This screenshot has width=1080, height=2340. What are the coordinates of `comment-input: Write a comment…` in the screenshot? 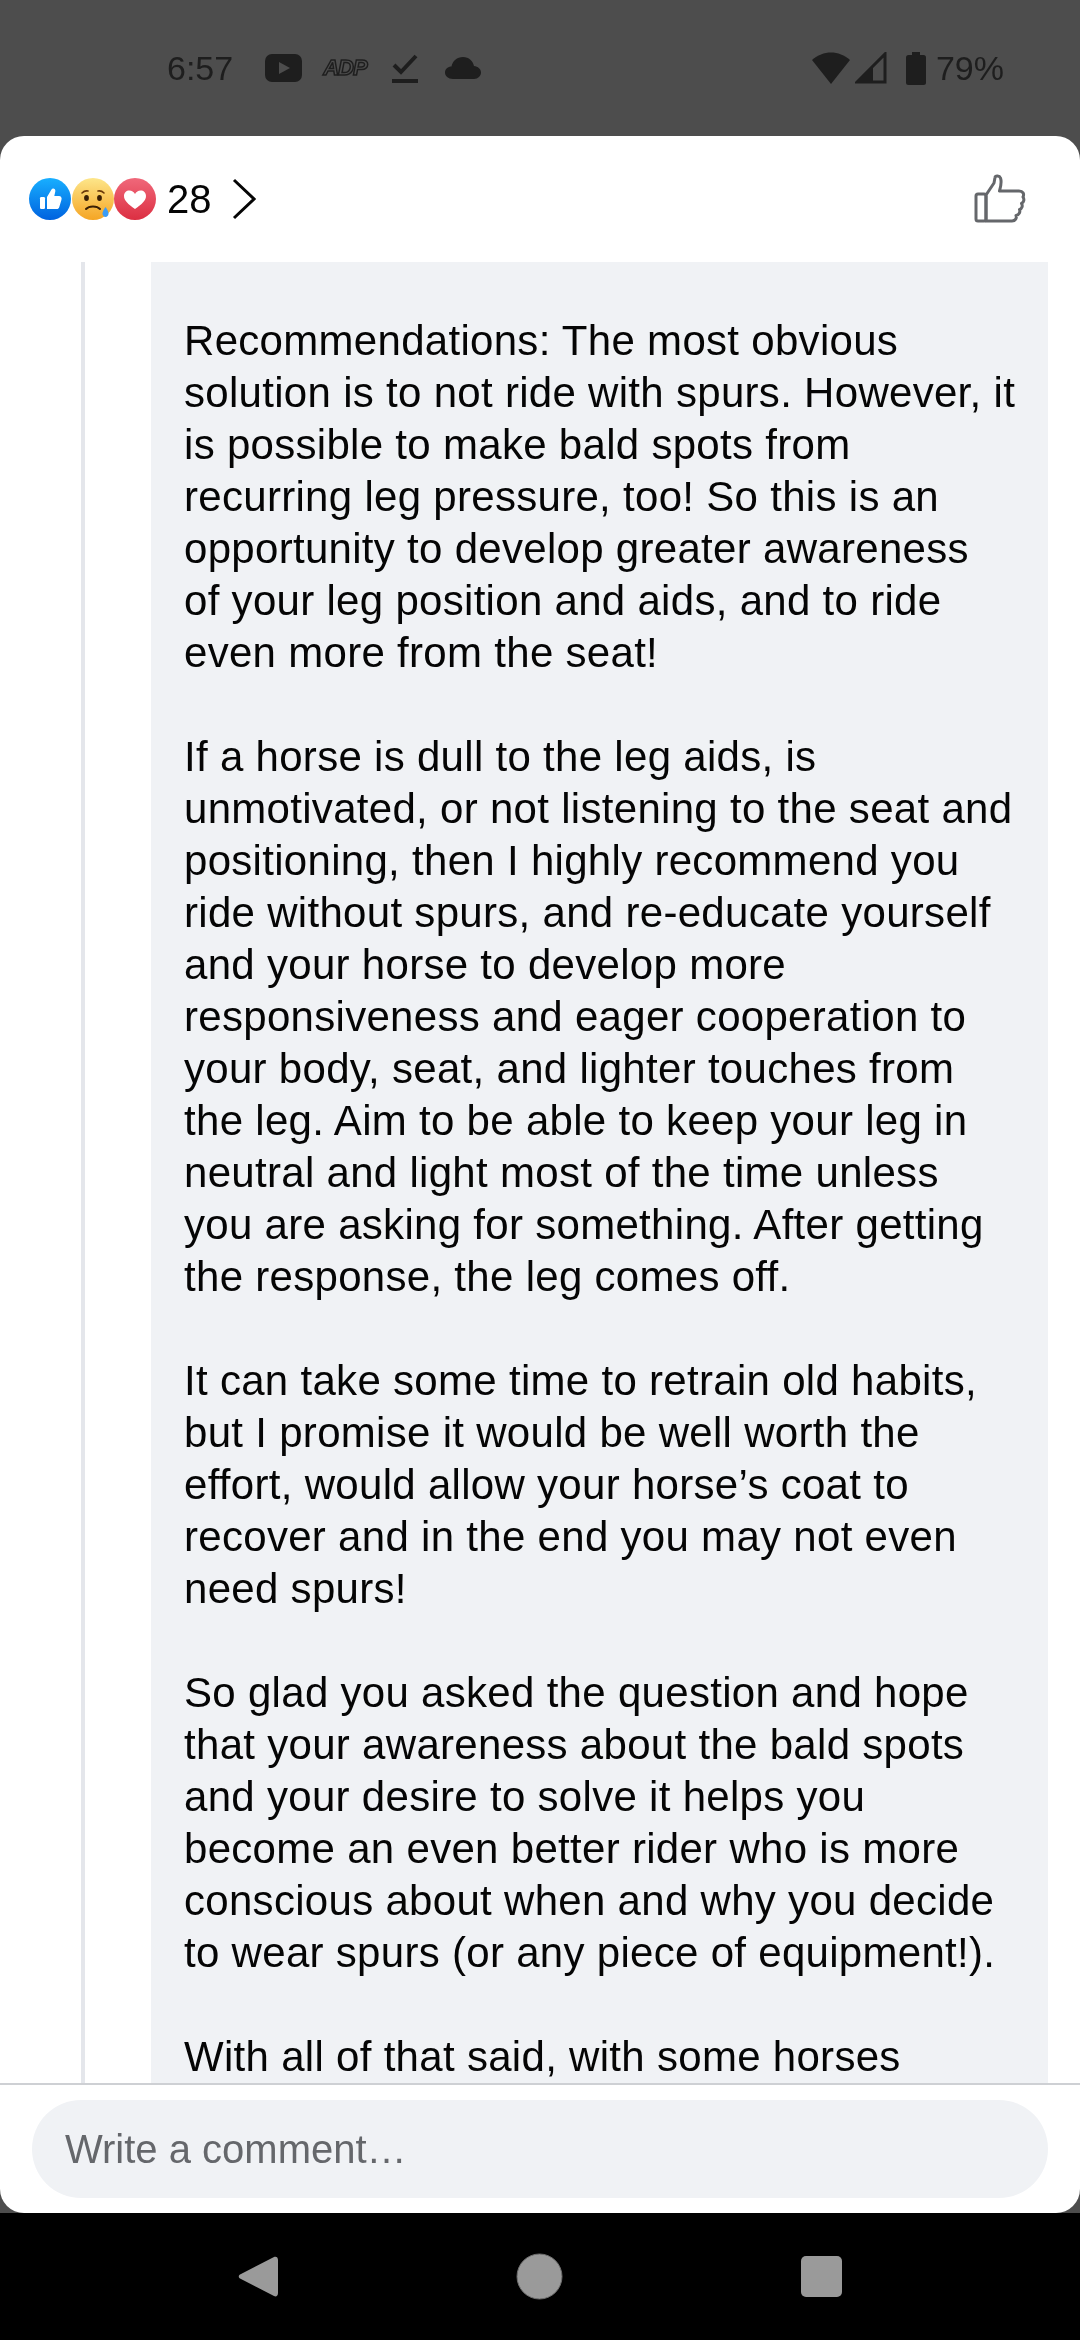 It's located at (540, 2149).